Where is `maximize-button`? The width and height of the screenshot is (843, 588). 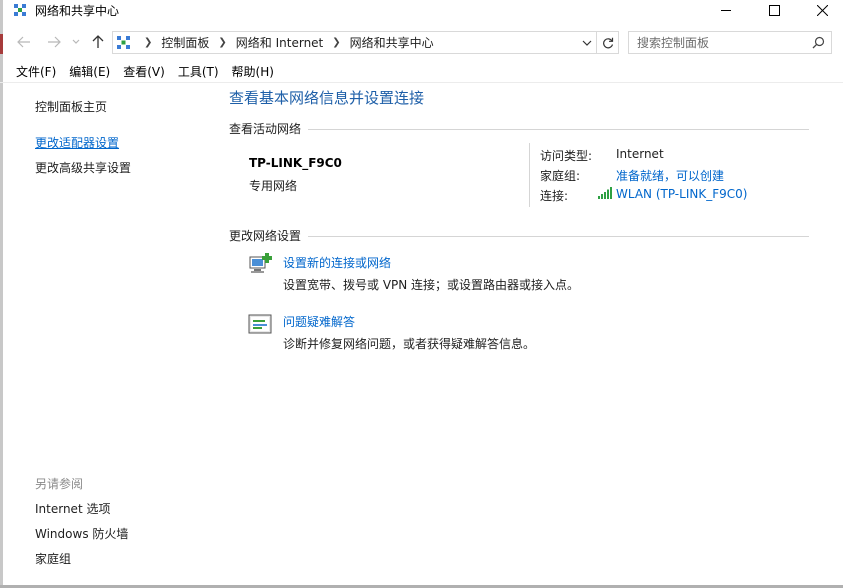 maximize-button is located at coordinates (774, 10).